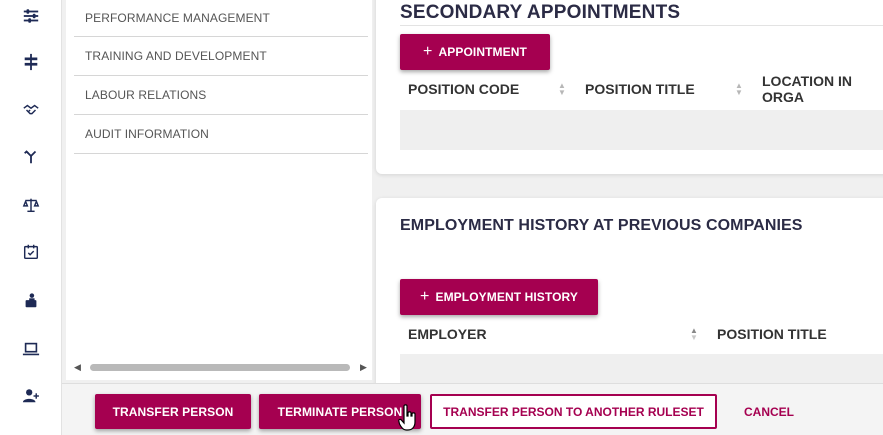  What do you see at coordinates (463, 89) in the screenshot?
I see `column-header-position-code: POSITION CODE` at bounding box center [463, 89].